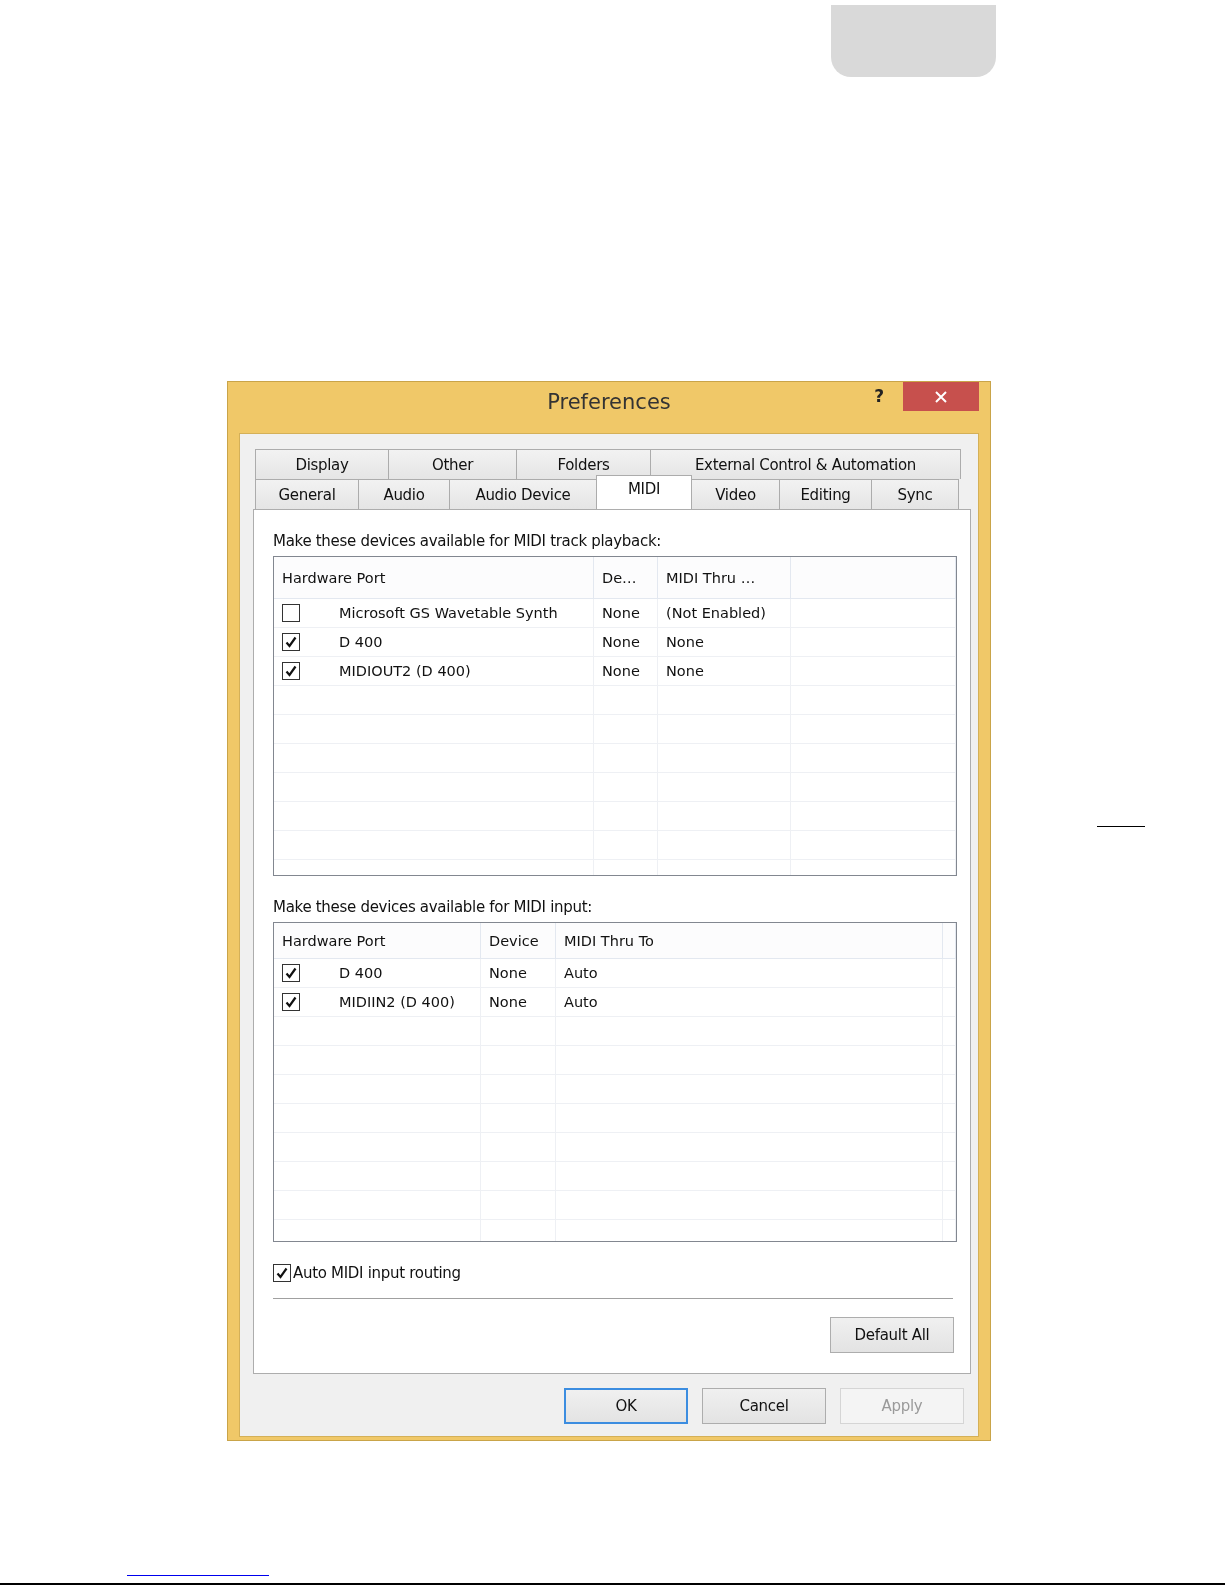 Image resolution: width=1225 pixels, height=1585 pixels. I want to click on section-label: Make these devices available for MIDI input:, so click(433, 908).